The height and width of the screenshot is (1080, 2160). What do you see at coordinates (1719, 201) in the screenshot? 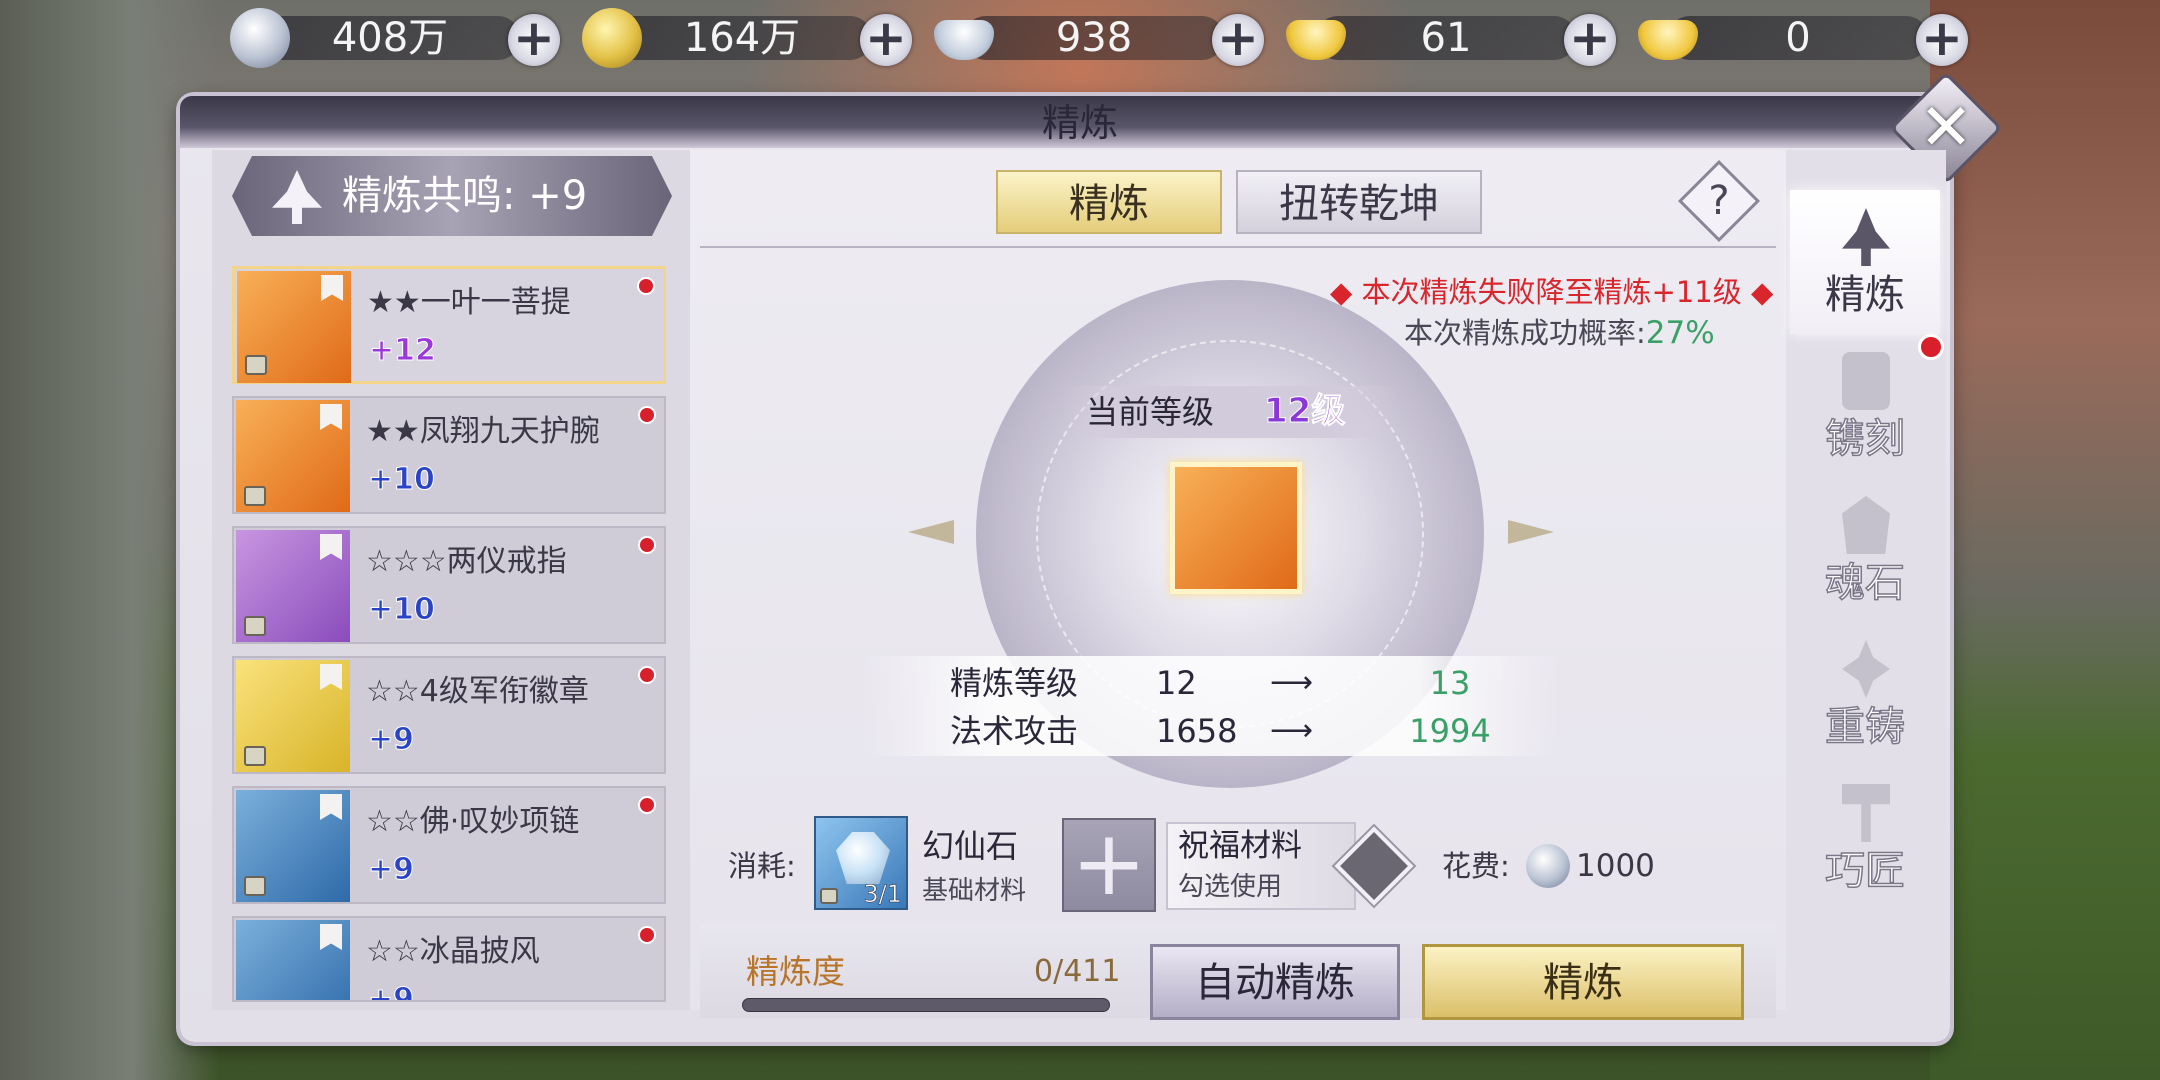
I see `question-icon: ?` at bounding box center [1719, 201].